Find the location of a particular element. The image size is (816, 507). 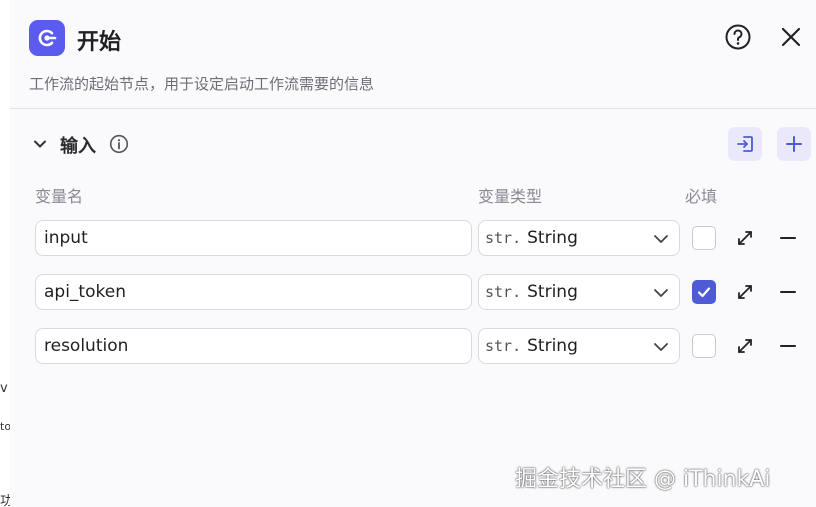

checkmark-icon is located at coordinates (704, 292).